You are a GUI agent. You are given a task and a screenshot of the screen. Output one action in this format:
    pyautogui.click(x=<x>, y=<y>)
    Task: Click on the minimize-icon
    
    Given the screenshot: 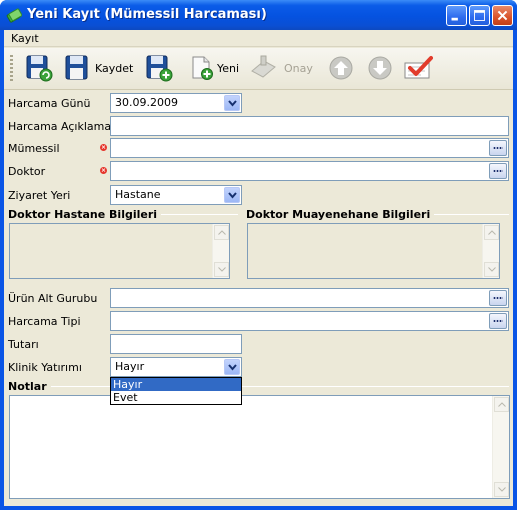 What is the action you would take?
    pyautogui.click(x=454, y=19)
    